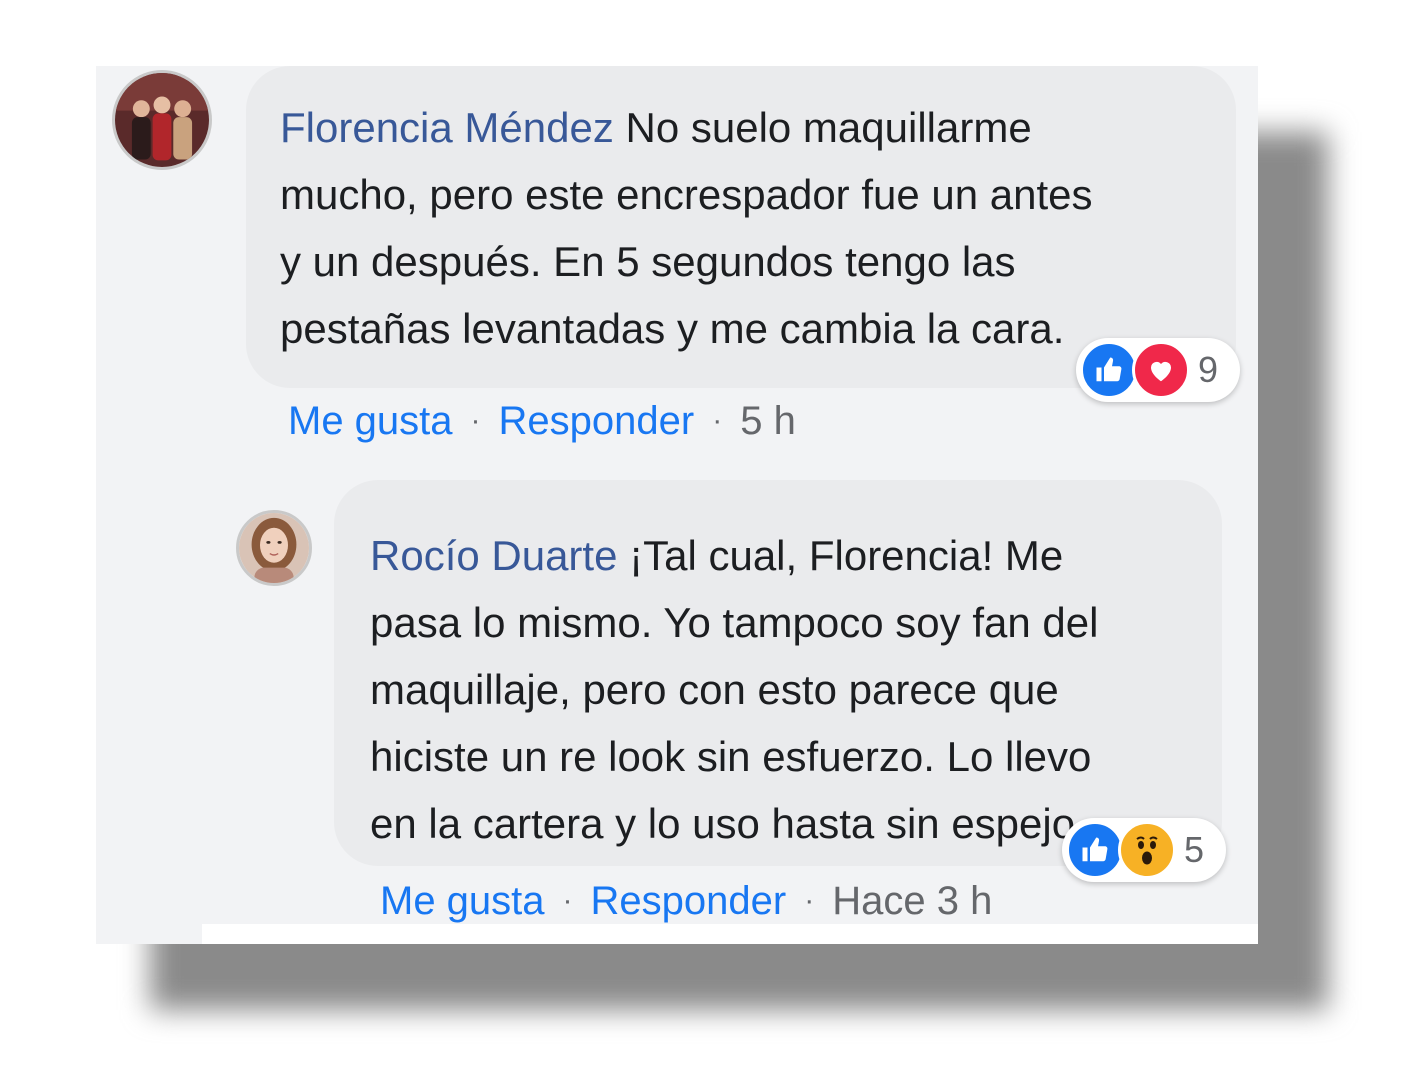 This screenshot has height=1080, width=1428. Describe the element at coordinates (714, 689) in the screenshot. I see `comment-text-line: maquillaje, pero con esto parece que` at that location.